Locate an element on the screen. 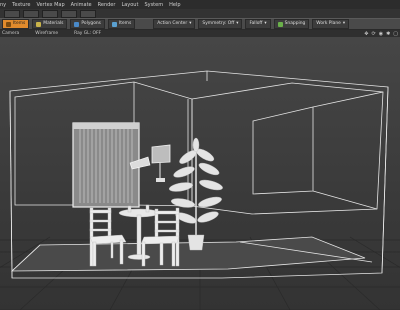 Image resolution: width=400 pixels, height=310 pixels. magnet-icon is located at coordinates (280, 24).